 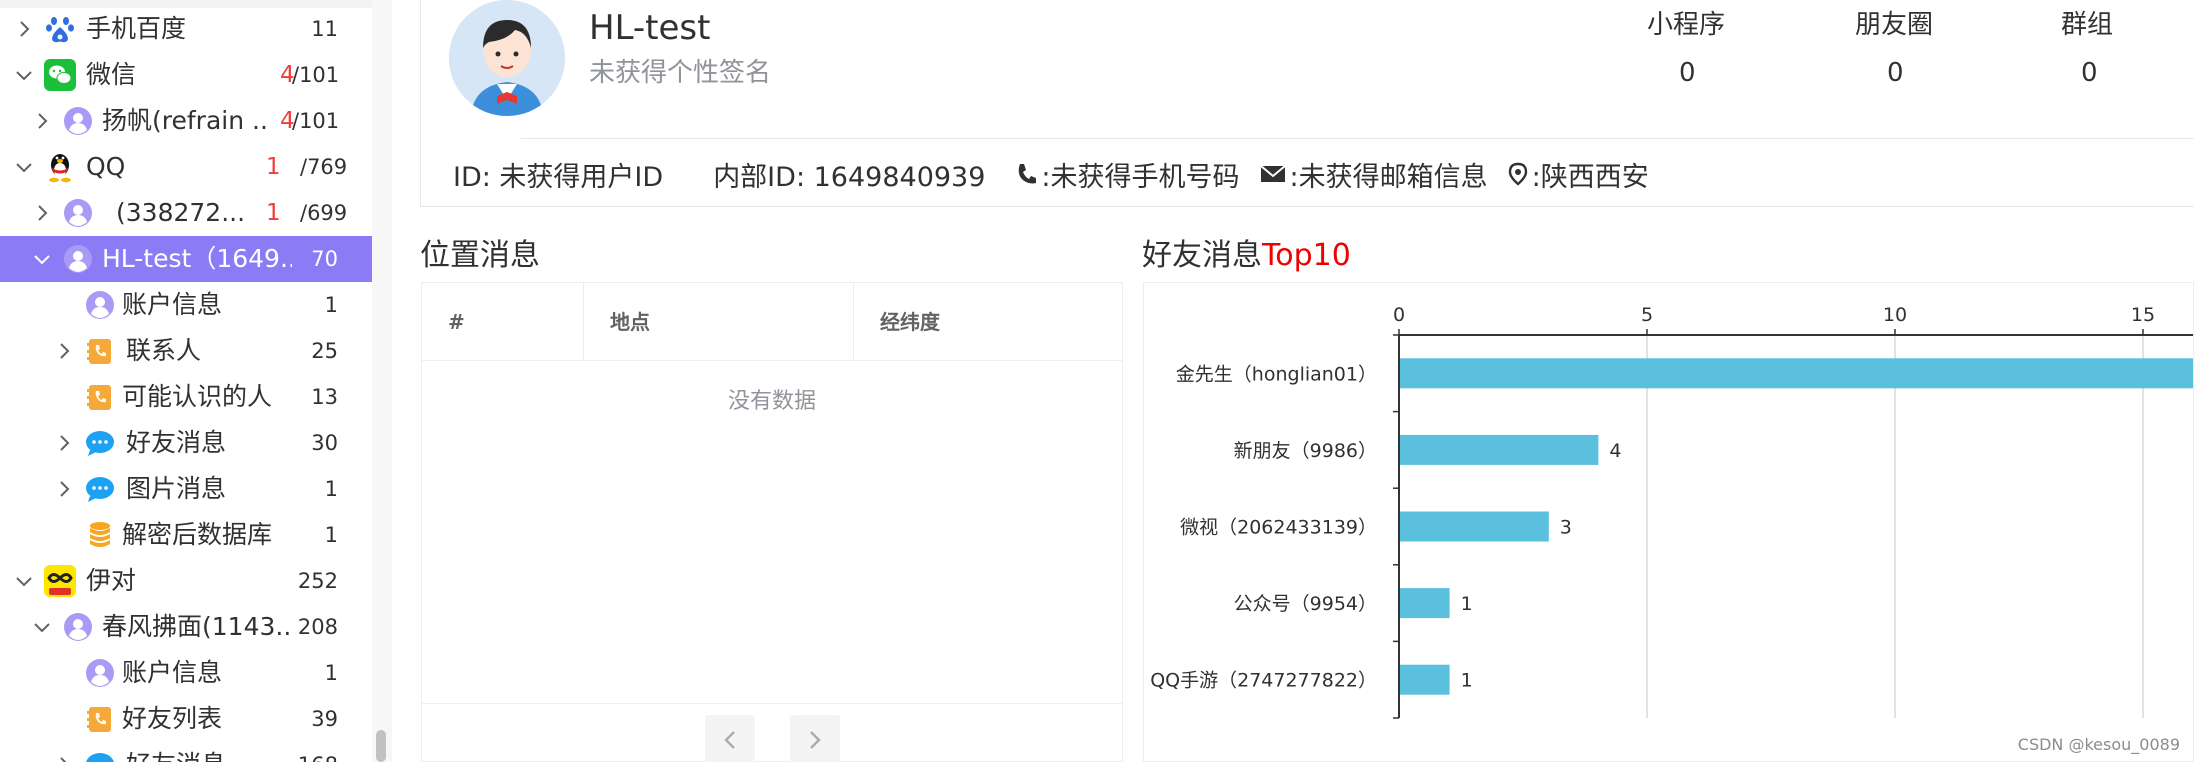 What do you see at coordinates (382, 381) in the screenshot?
I see `tree-scroll-gutter` at bounding box center [382, 381].